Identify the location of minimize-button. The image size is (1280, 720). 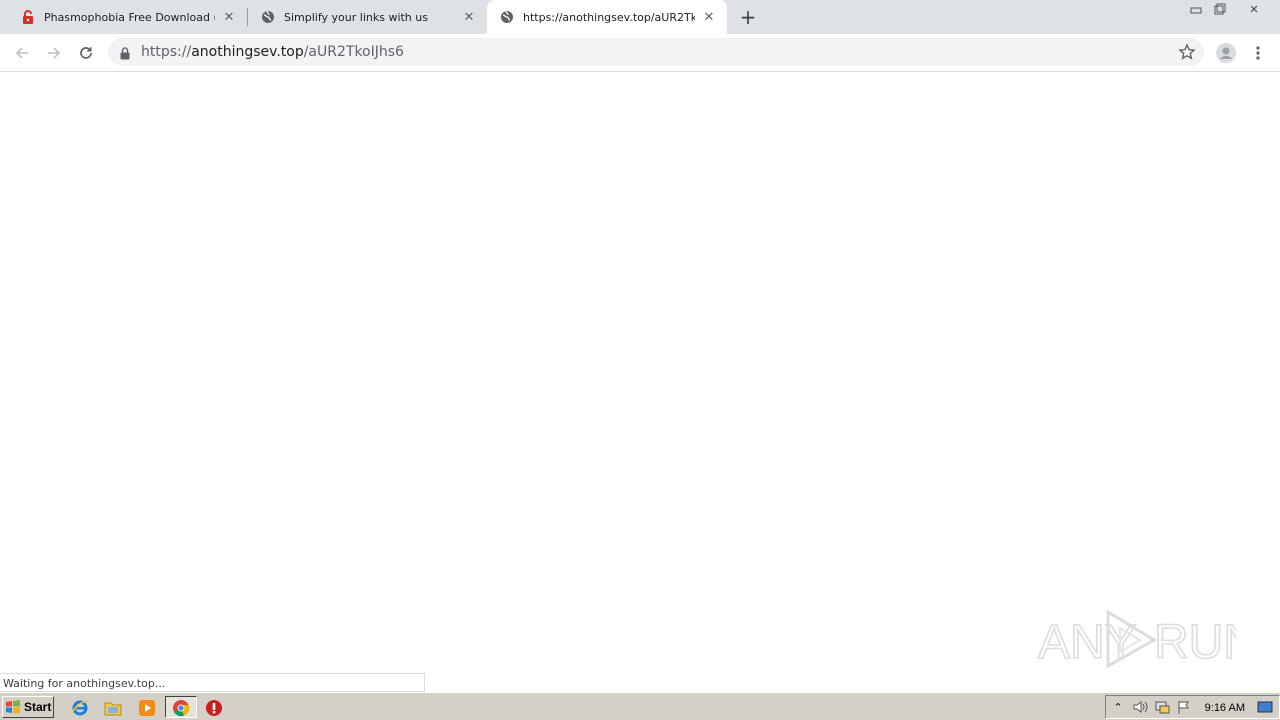
(1196, 9).